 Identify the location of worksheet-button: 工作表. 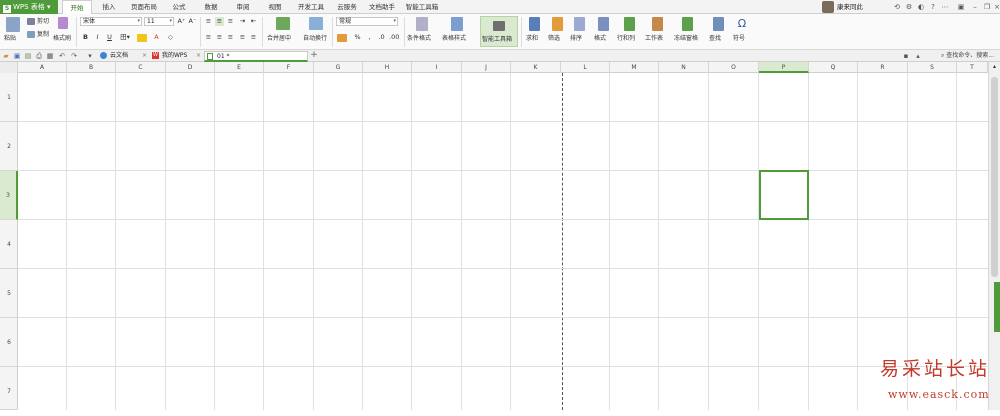
(654, 39).